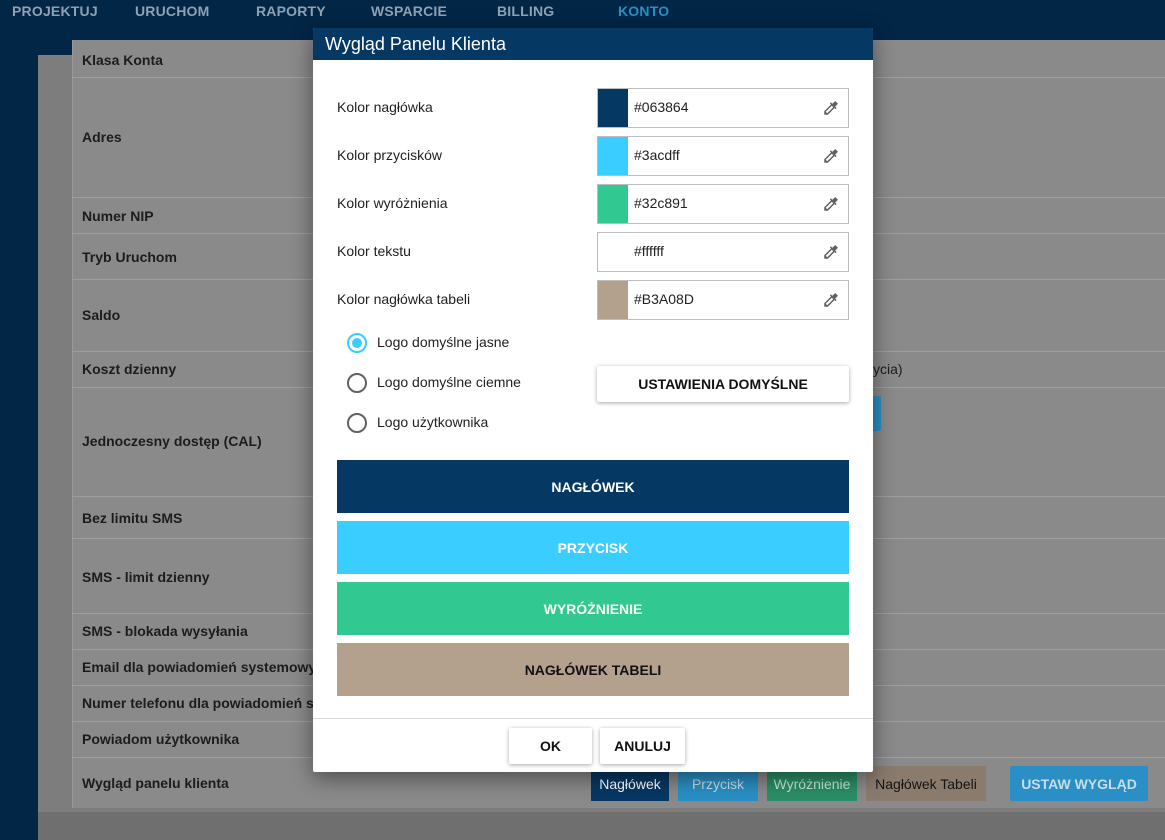 The height and width of the screenshot is (840, 1165). Describe the element at coordinates (207, 667) in the screenshot. I see `row-label: Email dla powiadomień systemowych` at that location.